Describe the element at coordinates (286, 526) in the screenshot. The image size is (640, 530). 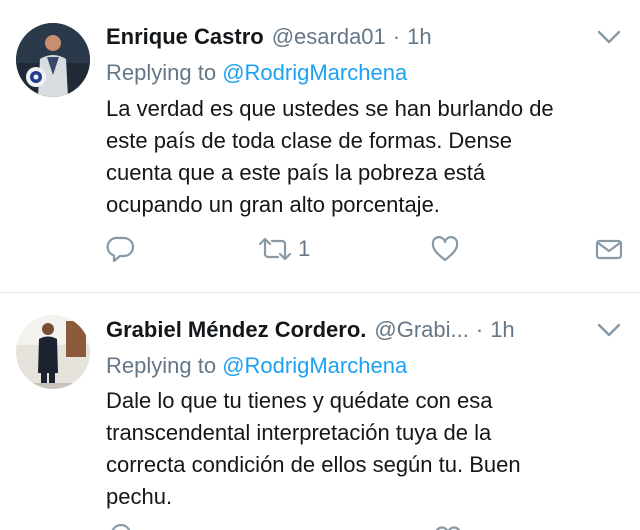
I see `action-icons-cropped` at that location.